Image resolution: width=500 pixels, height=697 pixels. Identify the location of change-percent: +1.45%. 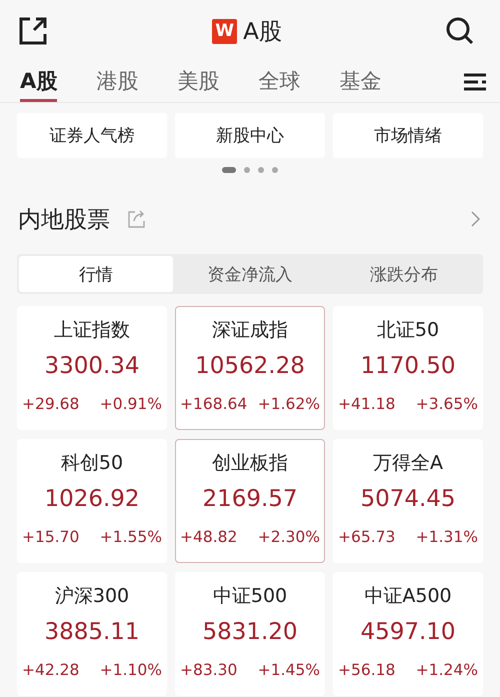
(289, 670).